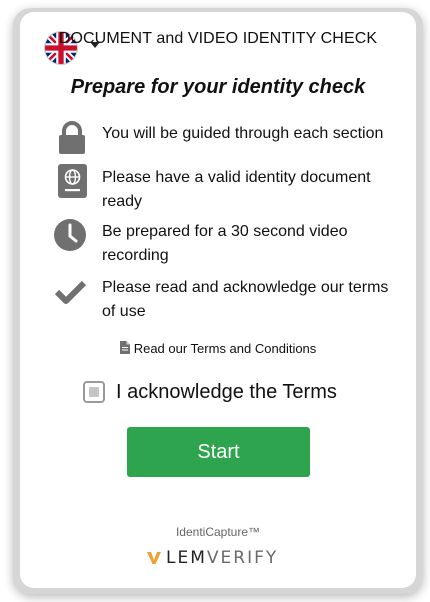 The height and width of the screenshot is (602, 430). Describe the element at coordinates (70, 292) in the screenshot. I see `checkmark-icon` at that location.